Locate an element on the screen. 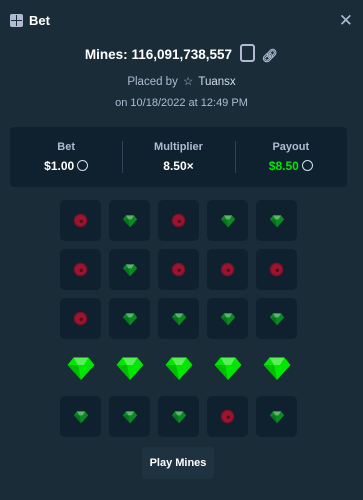 This screenshot has height=500, width=363. payout-column: Payout $8.50 is located at coordinates (290, 157).